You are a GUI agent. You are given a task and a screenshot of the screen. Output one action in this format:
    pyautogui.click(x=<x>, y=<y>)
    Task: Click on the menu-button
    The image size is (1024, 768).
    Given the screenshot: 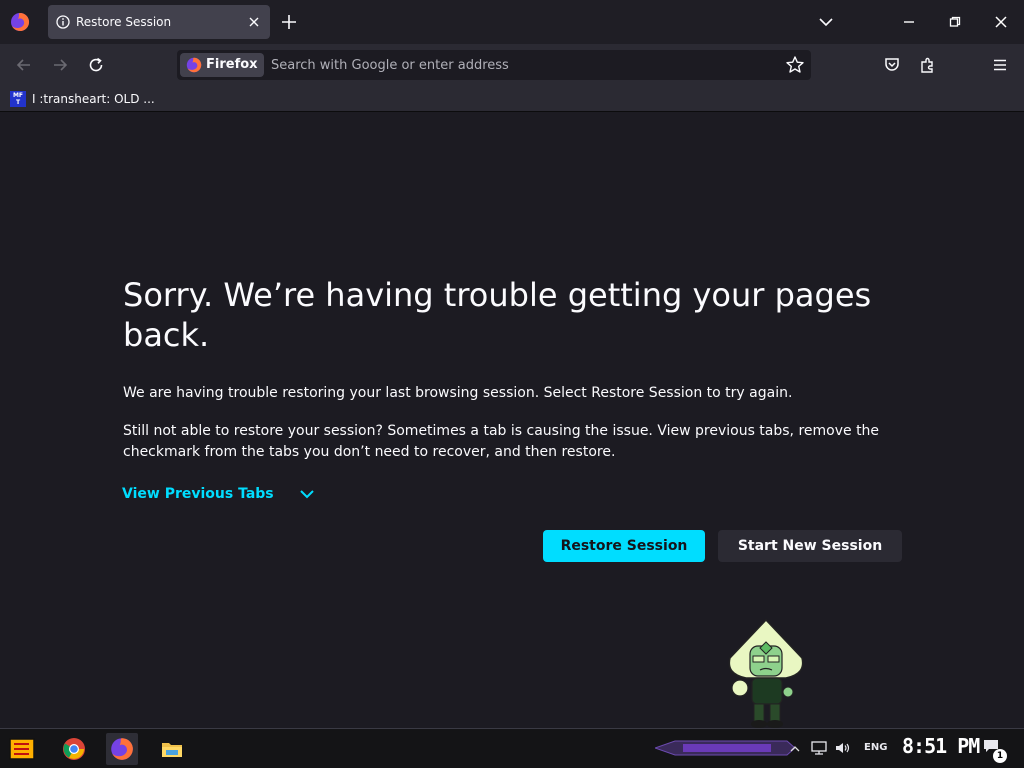 What is the action you would take?
    pyautogui.click(x=1000, y=65)
    